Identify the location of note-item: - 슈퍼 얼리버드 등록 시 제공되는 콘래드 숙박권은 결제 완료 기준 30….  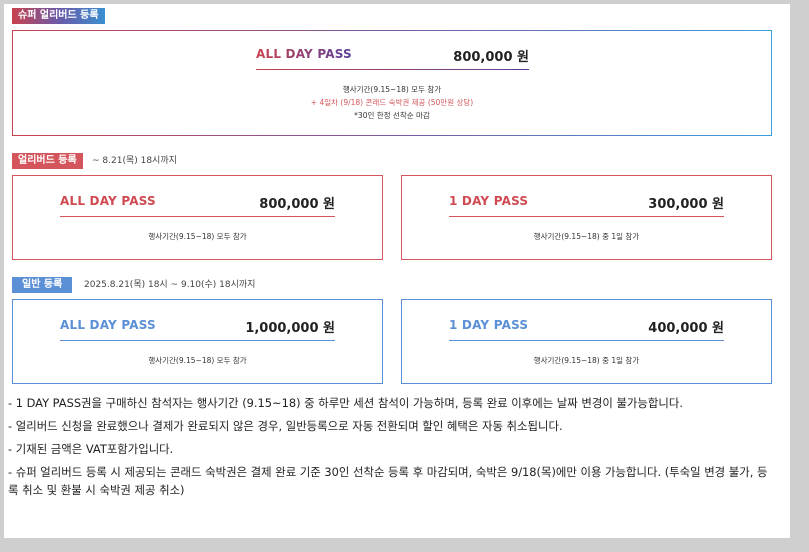
(388, 481).